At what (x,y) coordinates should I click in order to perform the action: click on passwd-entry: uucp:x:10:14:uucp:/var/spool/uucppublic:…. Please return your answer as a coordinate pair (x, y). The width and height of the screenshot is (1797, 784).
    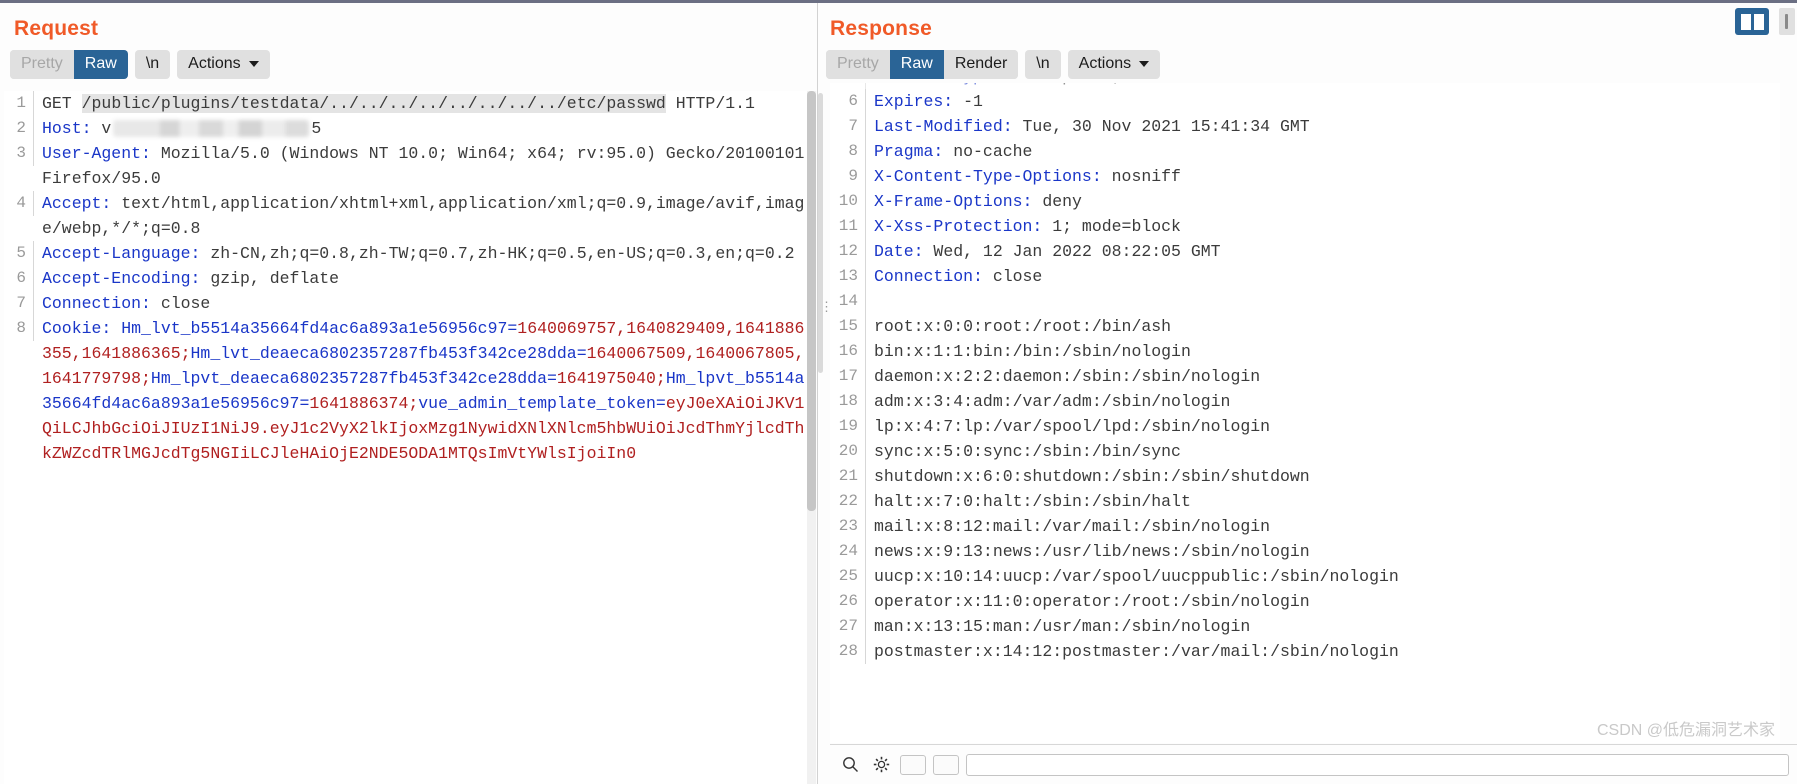
    Looking at the image, I should click on (1136, 576).